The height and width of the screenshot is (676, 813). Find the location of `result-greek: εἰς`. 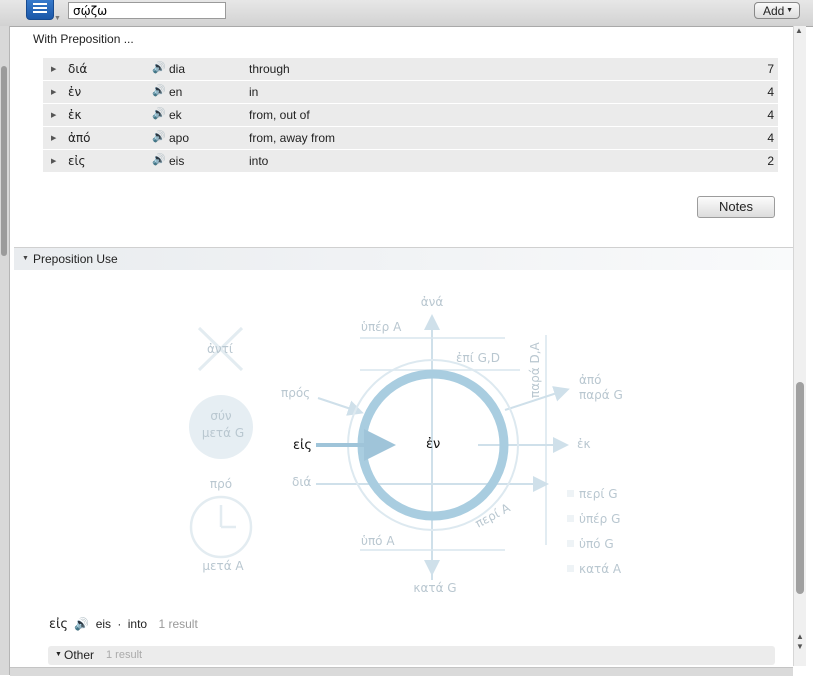

result-greek: εἰς is located at coordinates (59, 624).